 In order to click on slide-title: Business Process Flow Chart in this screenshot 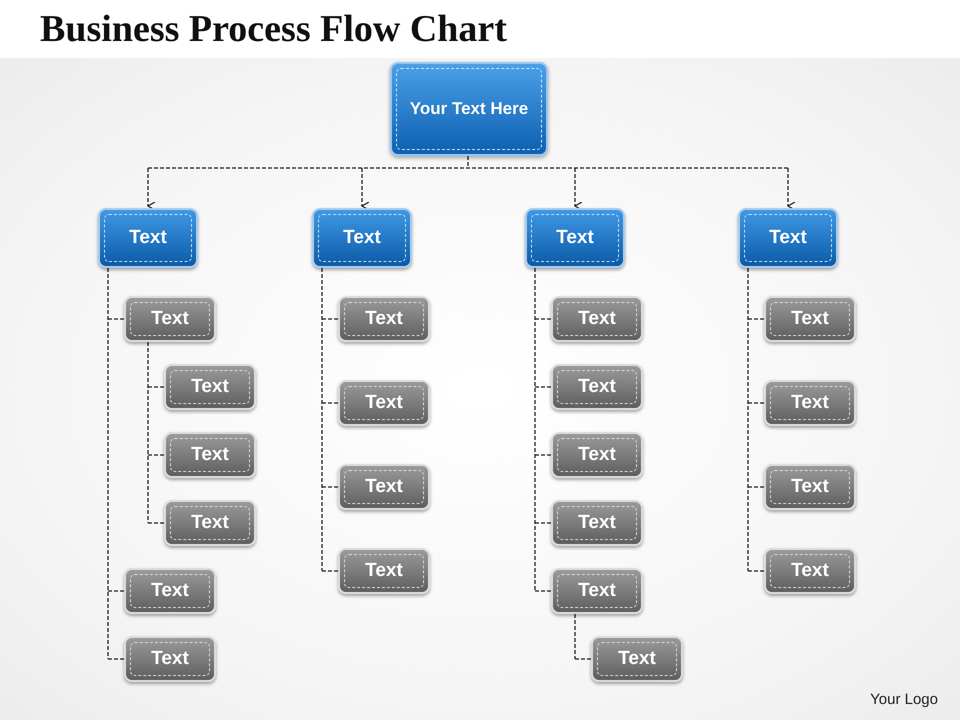, I will do `click(273, 29)`.